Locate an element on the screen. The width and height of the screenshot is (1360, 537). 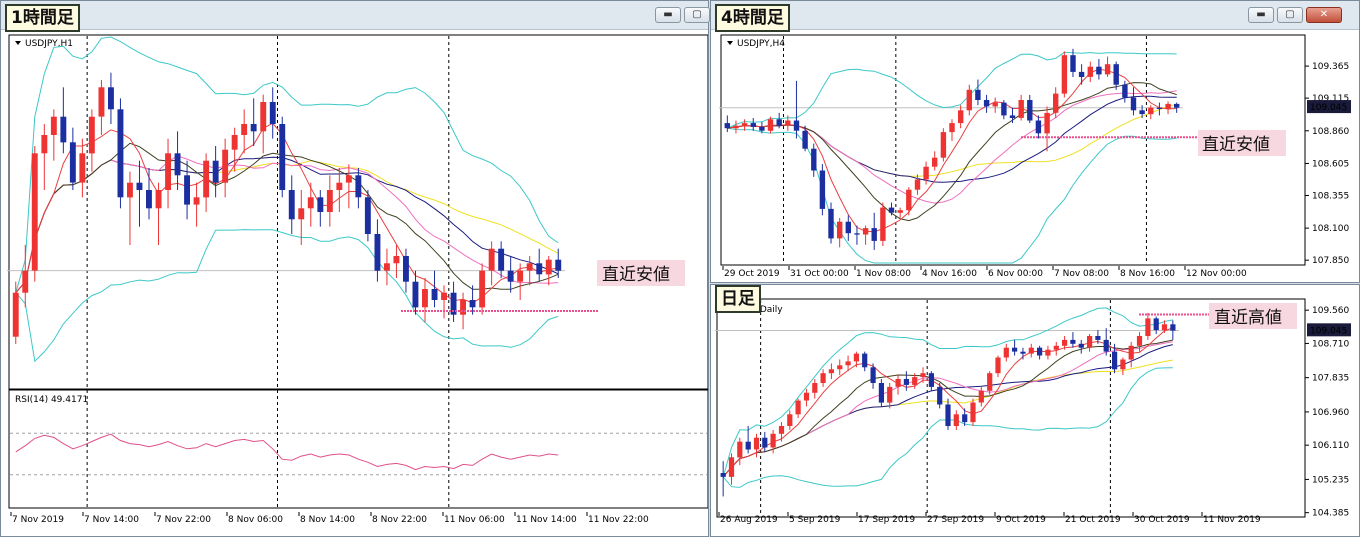
current-price-label: 109.045 is located at coordinates (1328, 108).